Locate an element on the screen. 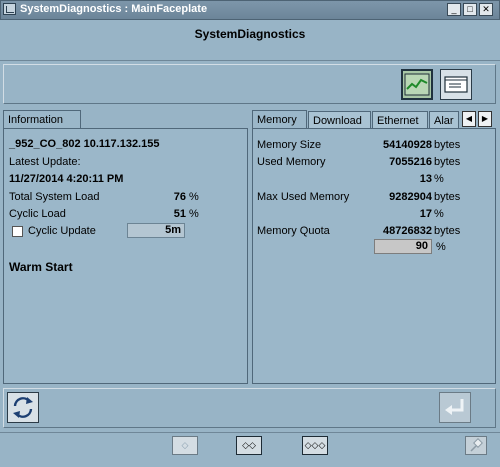 The image size is (500, 467). cyclic-update-label: Cyclic Update is located at coordinates (62, 231).